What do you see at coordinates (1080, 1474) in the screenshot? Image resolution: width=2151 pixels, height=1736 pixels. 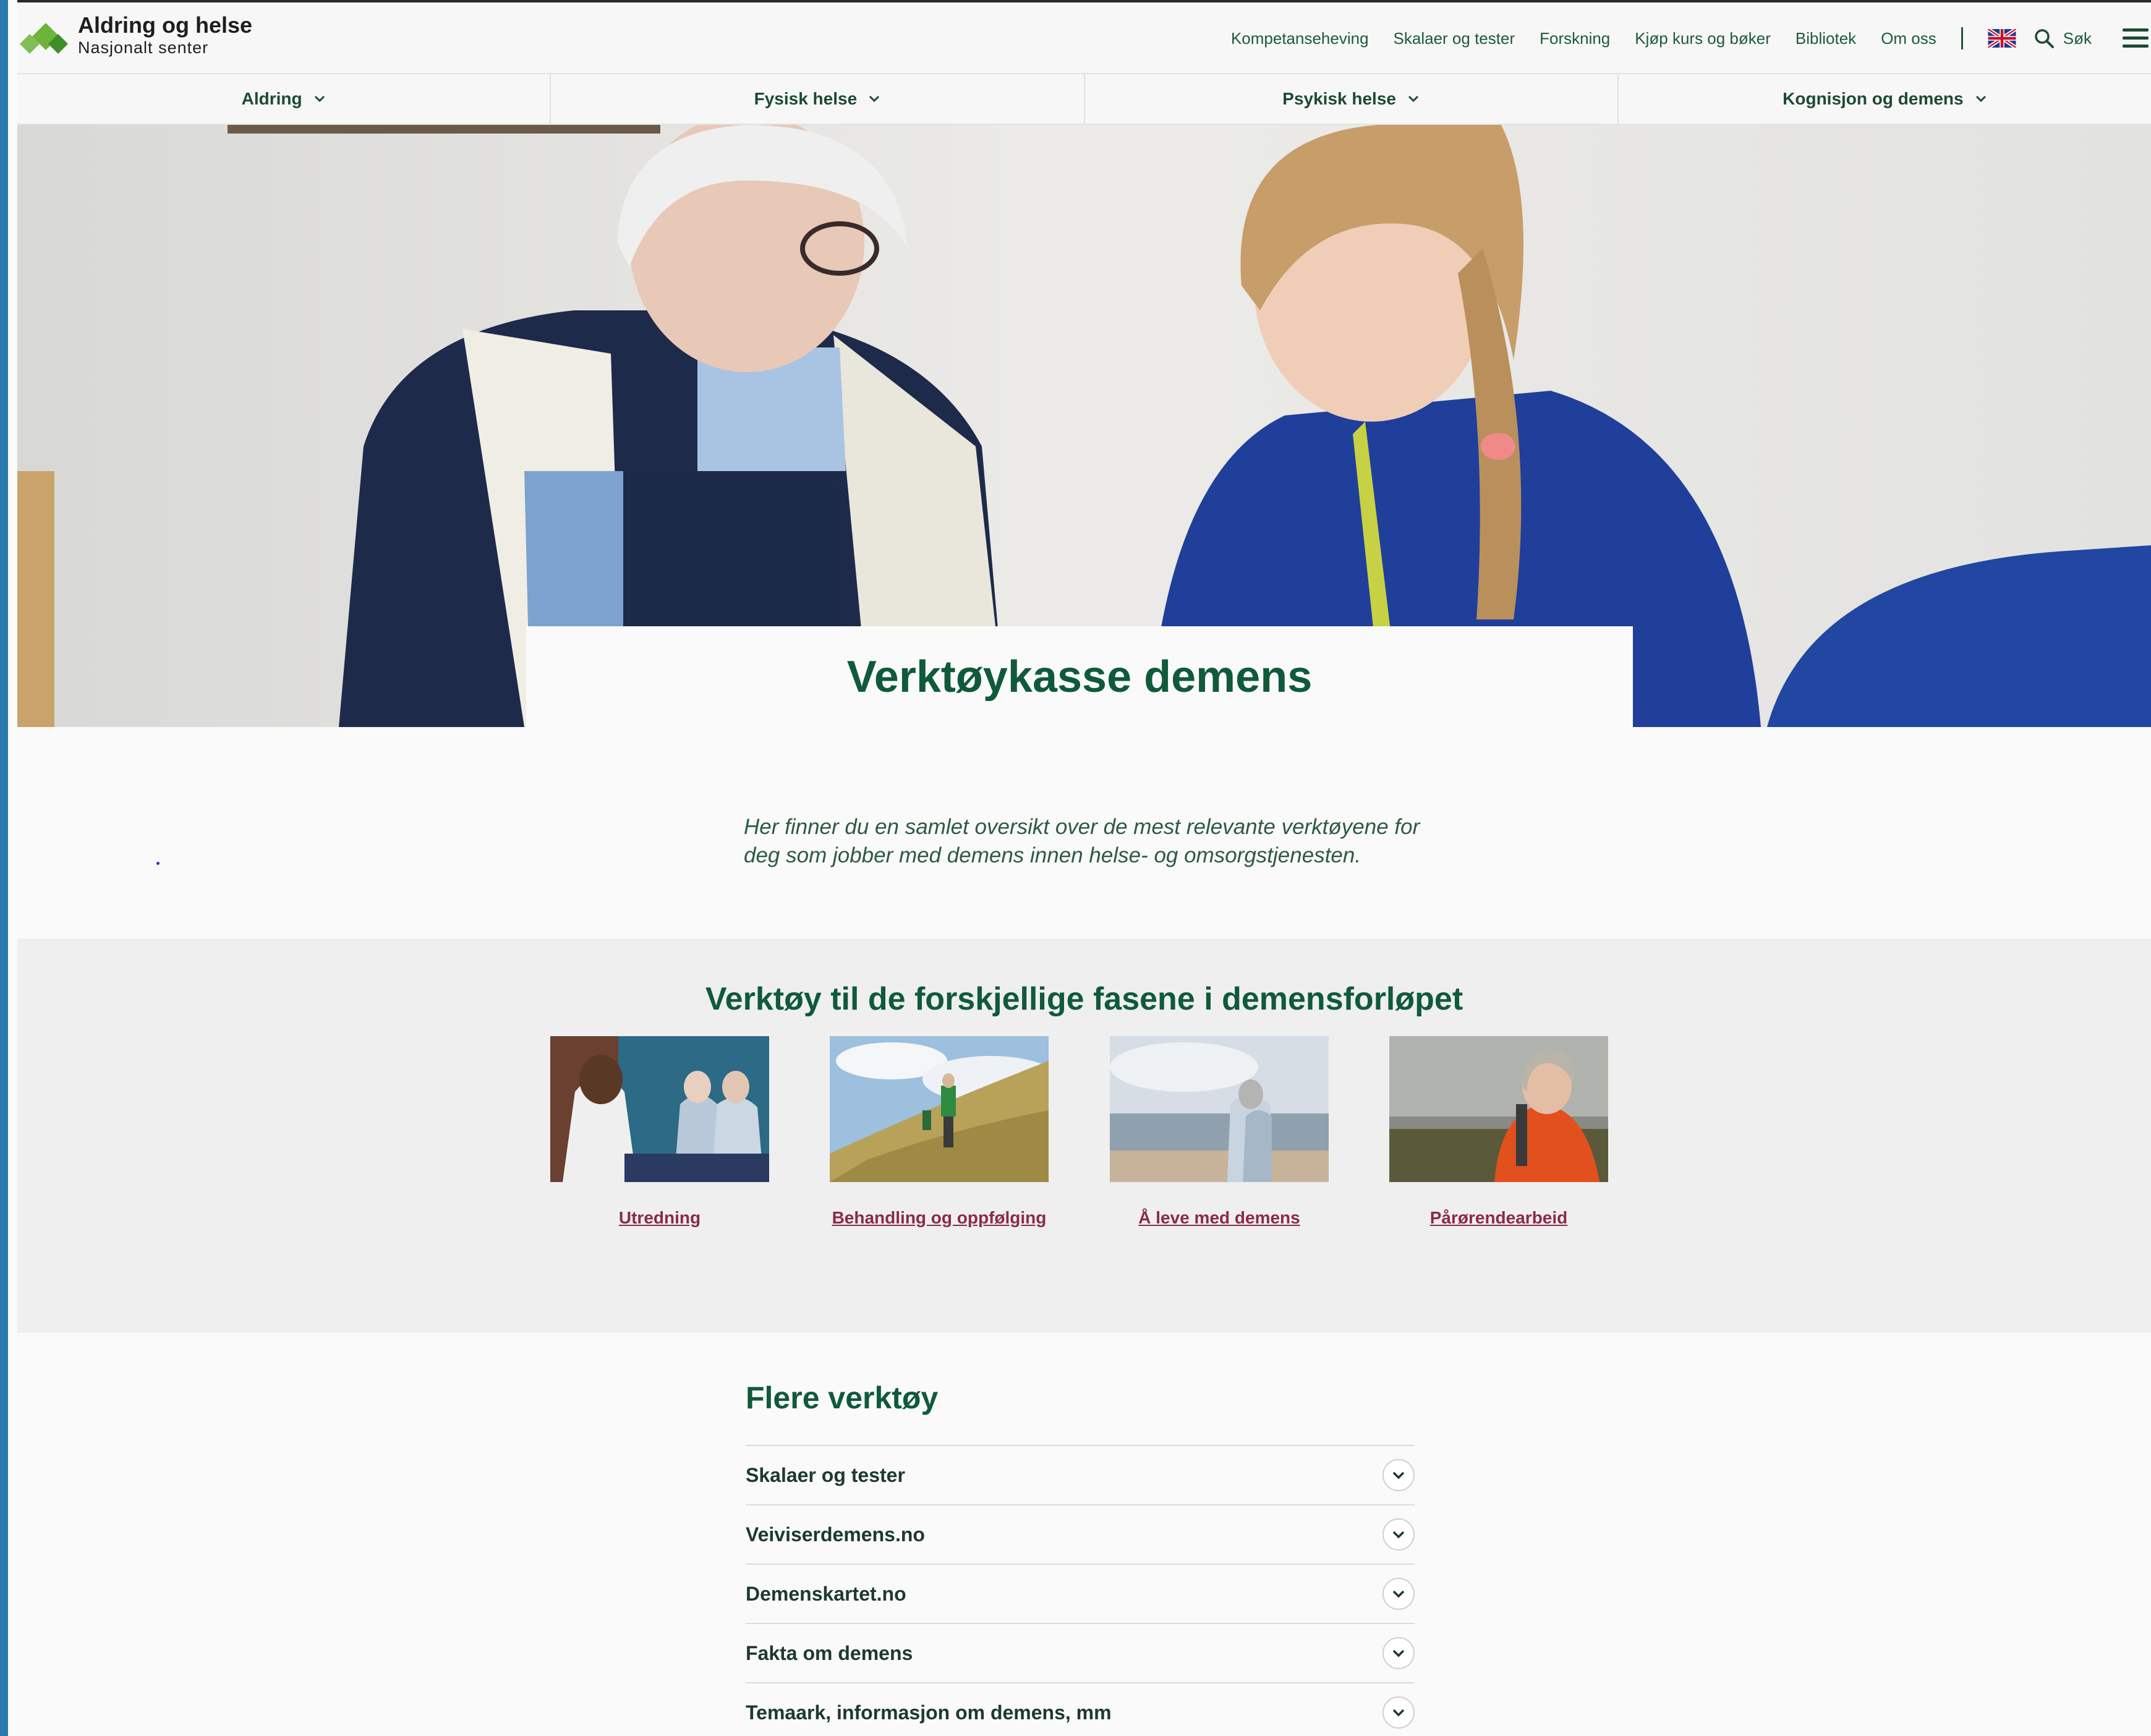 I see `accordion-item-skalaer: Skalaer og tester` at bounding box center [1080, 1474].